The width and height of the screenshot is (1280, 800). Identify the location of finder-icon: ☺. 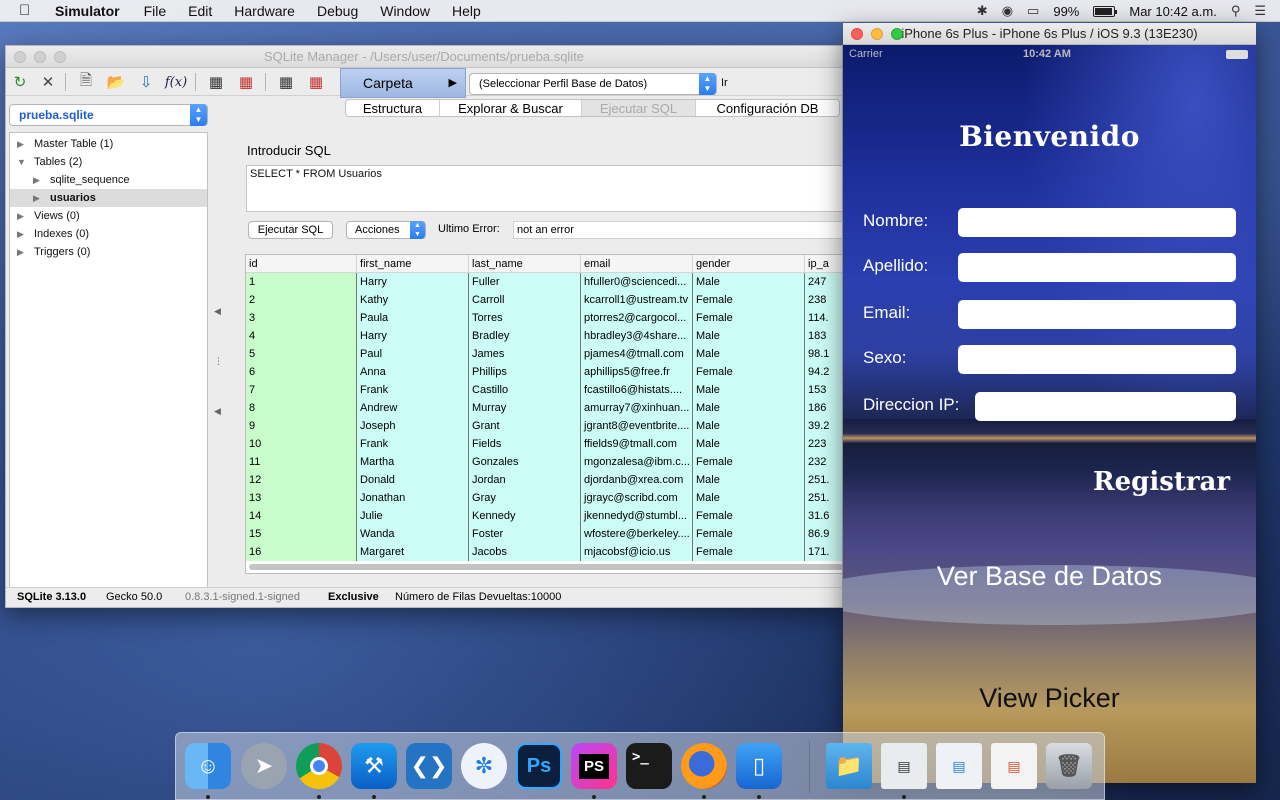
(208, 766).